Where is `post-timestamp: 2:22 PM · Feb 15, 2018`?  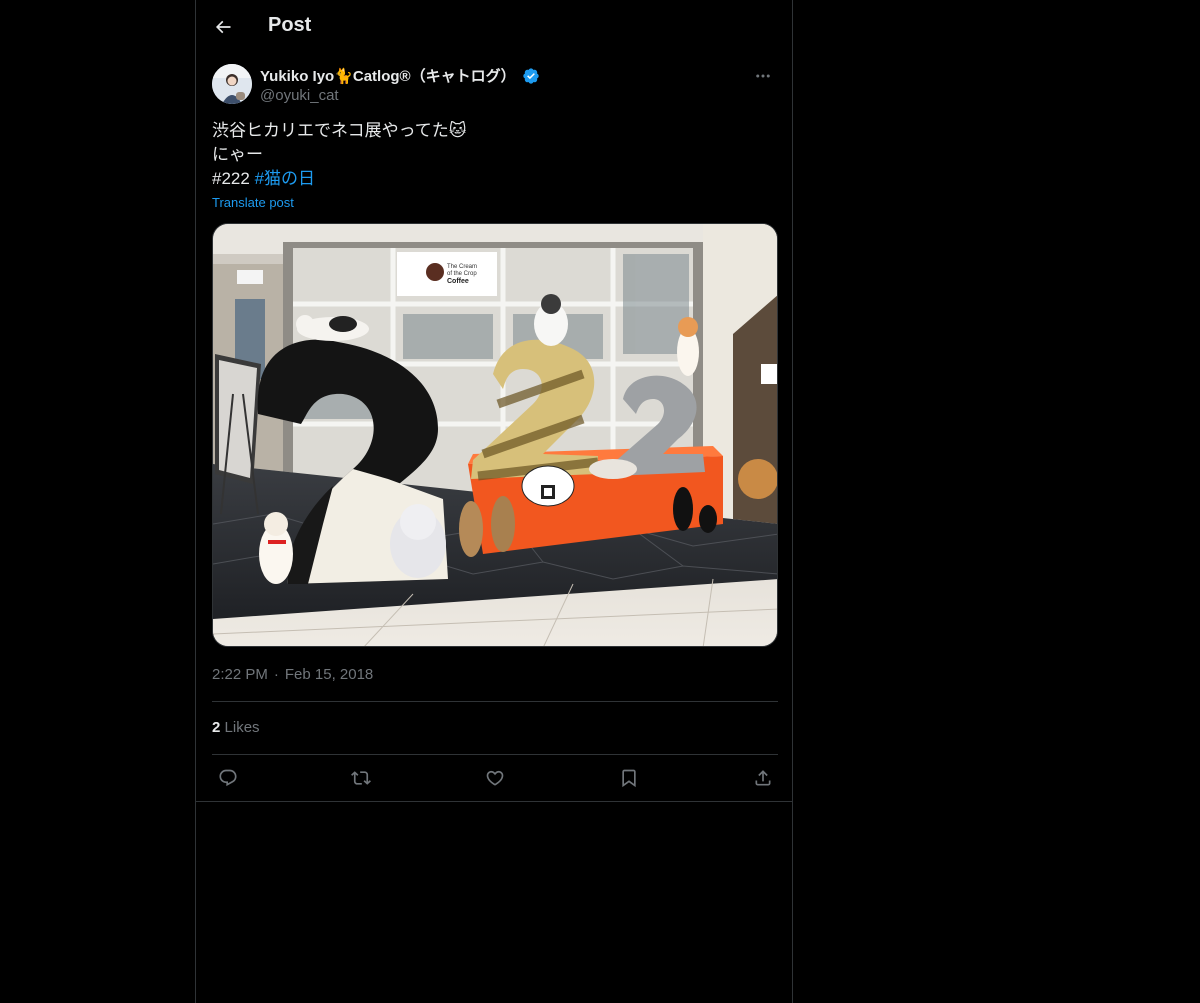 post-timestamp: 2:22 PM · Feb 15, 2018 is located at coordinates (292, 674).